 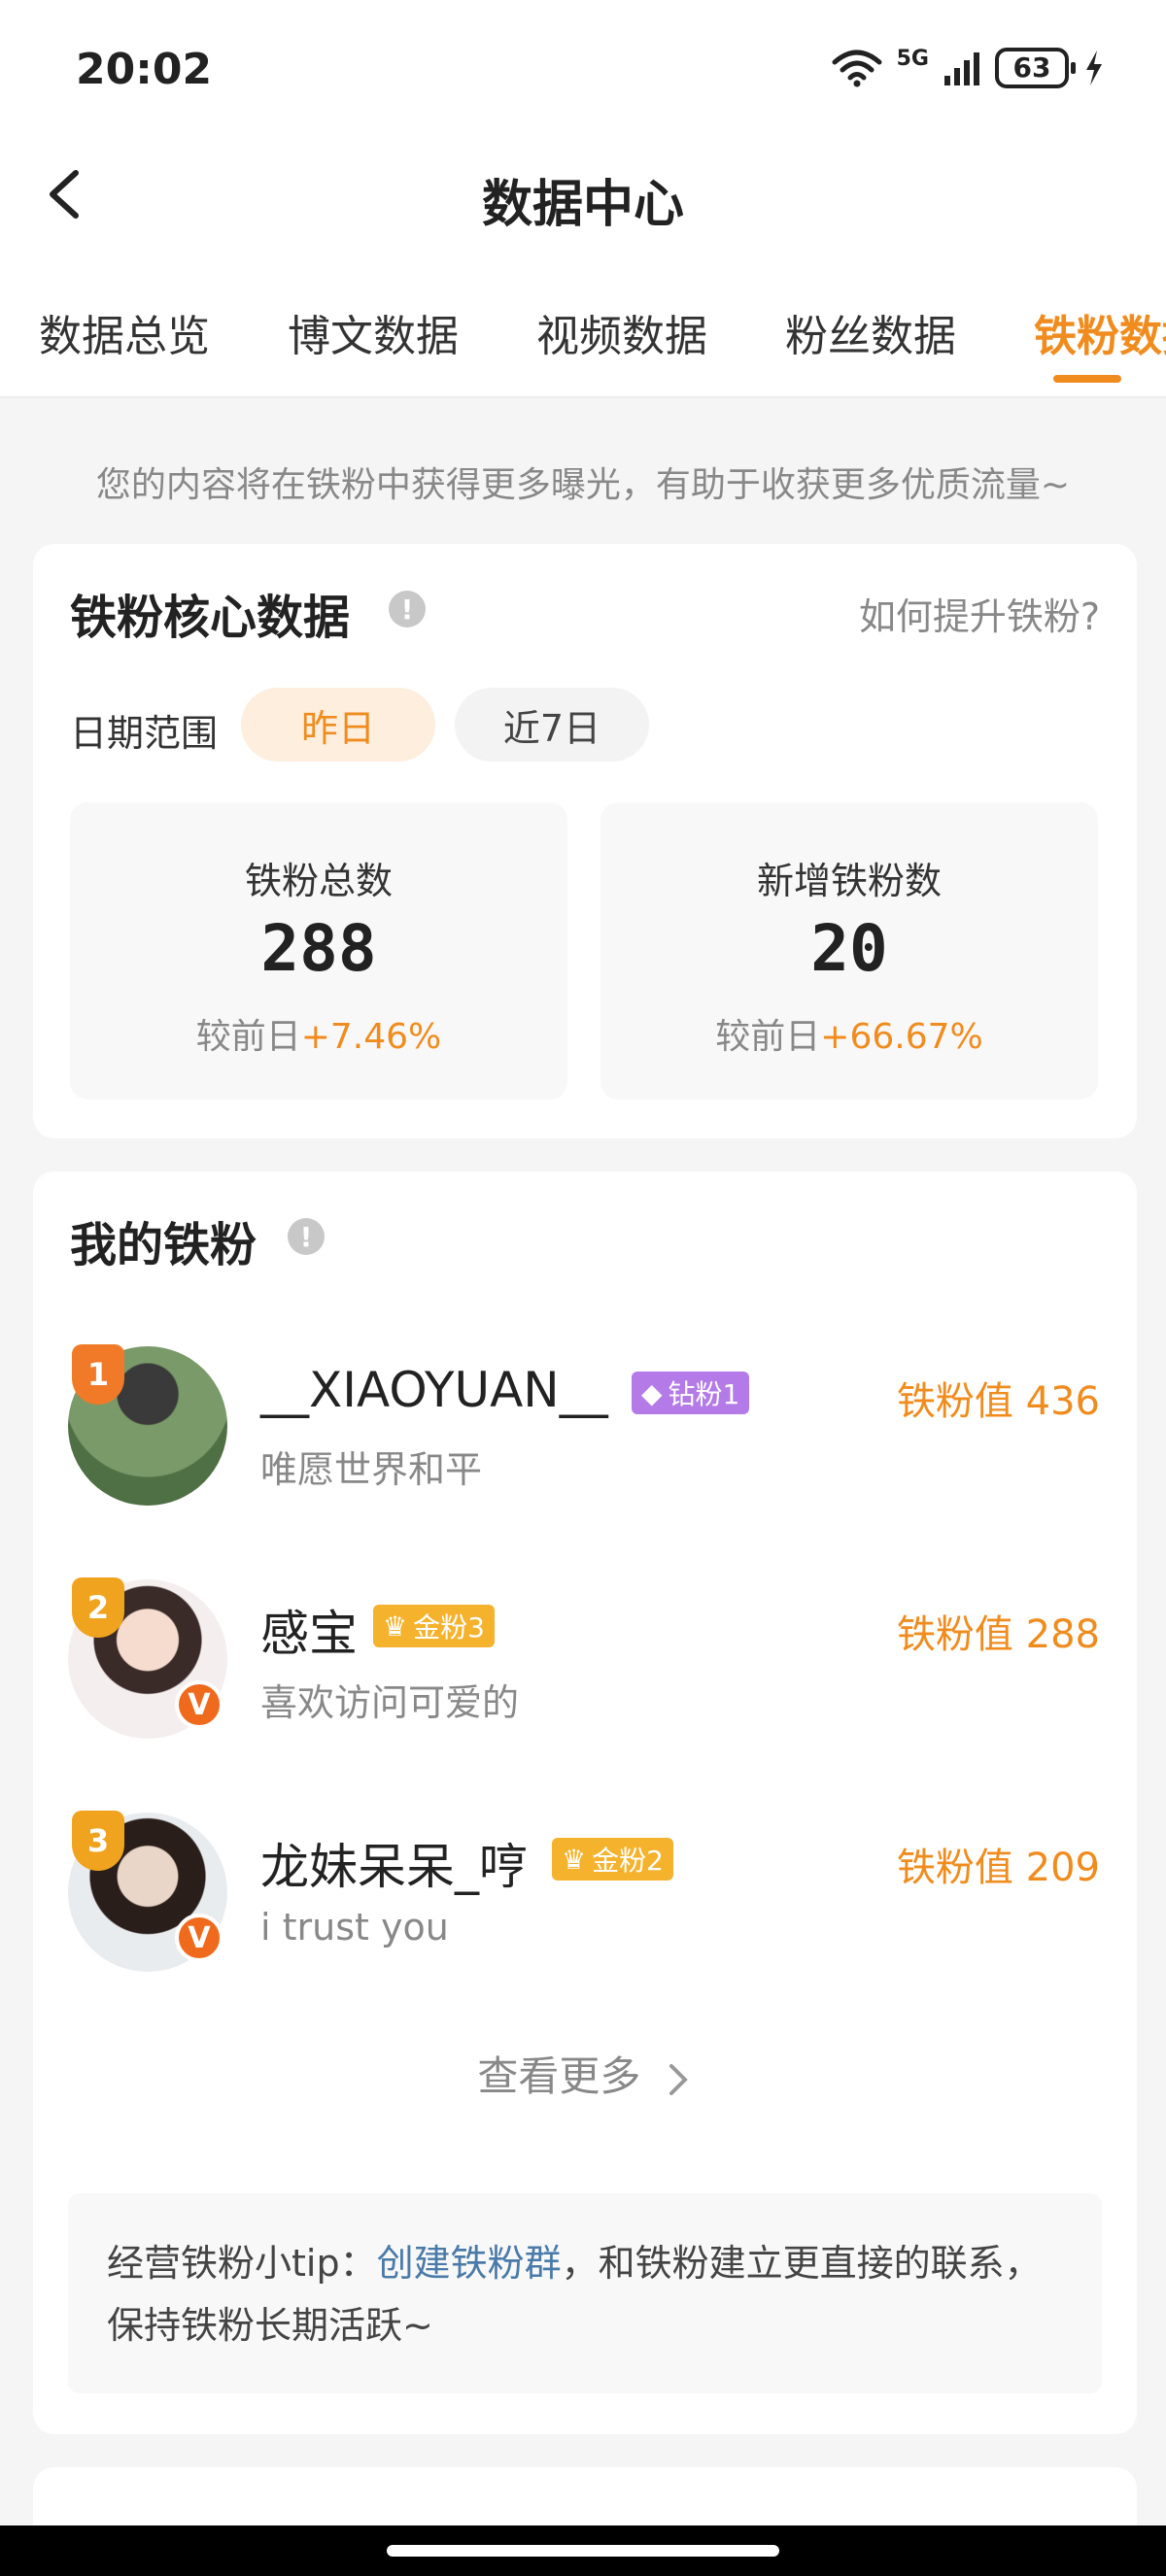 What do you see at coordinates (849, 1037) in the screenshot?
I see `stat-change: 较前日+66.67%` at bounding box center [849, 1037].